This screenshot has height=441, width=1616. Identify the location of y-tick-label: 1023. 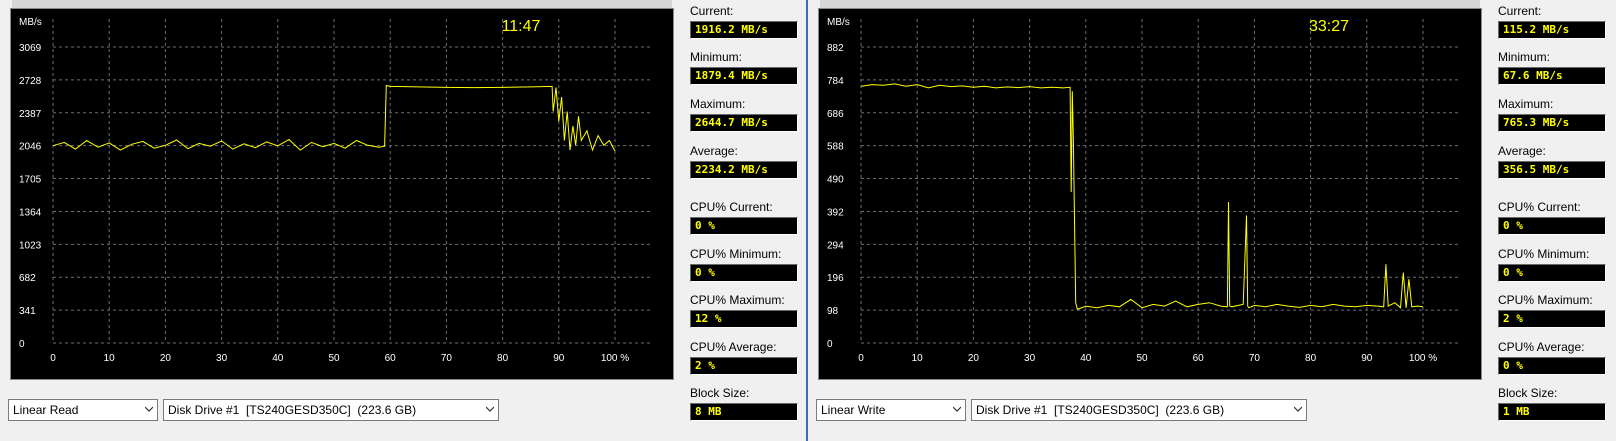
(30, 245).